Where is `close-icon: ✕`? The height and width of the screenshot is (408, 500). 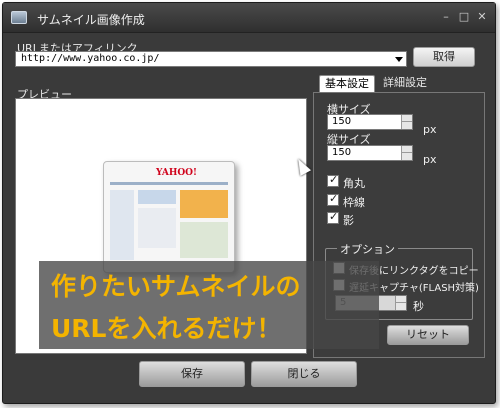 close-icon: ✕ is located at coordinates (482, 17).